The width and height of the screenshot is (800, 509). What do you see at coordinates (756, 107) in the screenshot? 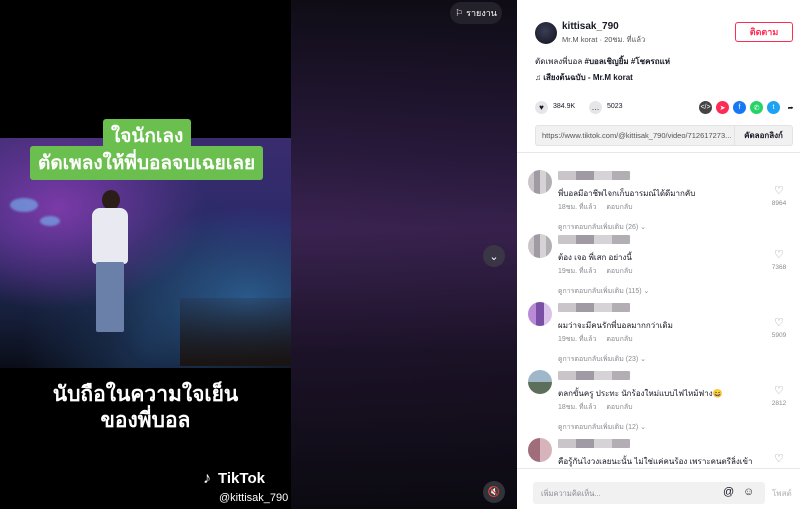
I see `whatsapp-icon: ✆` at bounding box center [756, 107].